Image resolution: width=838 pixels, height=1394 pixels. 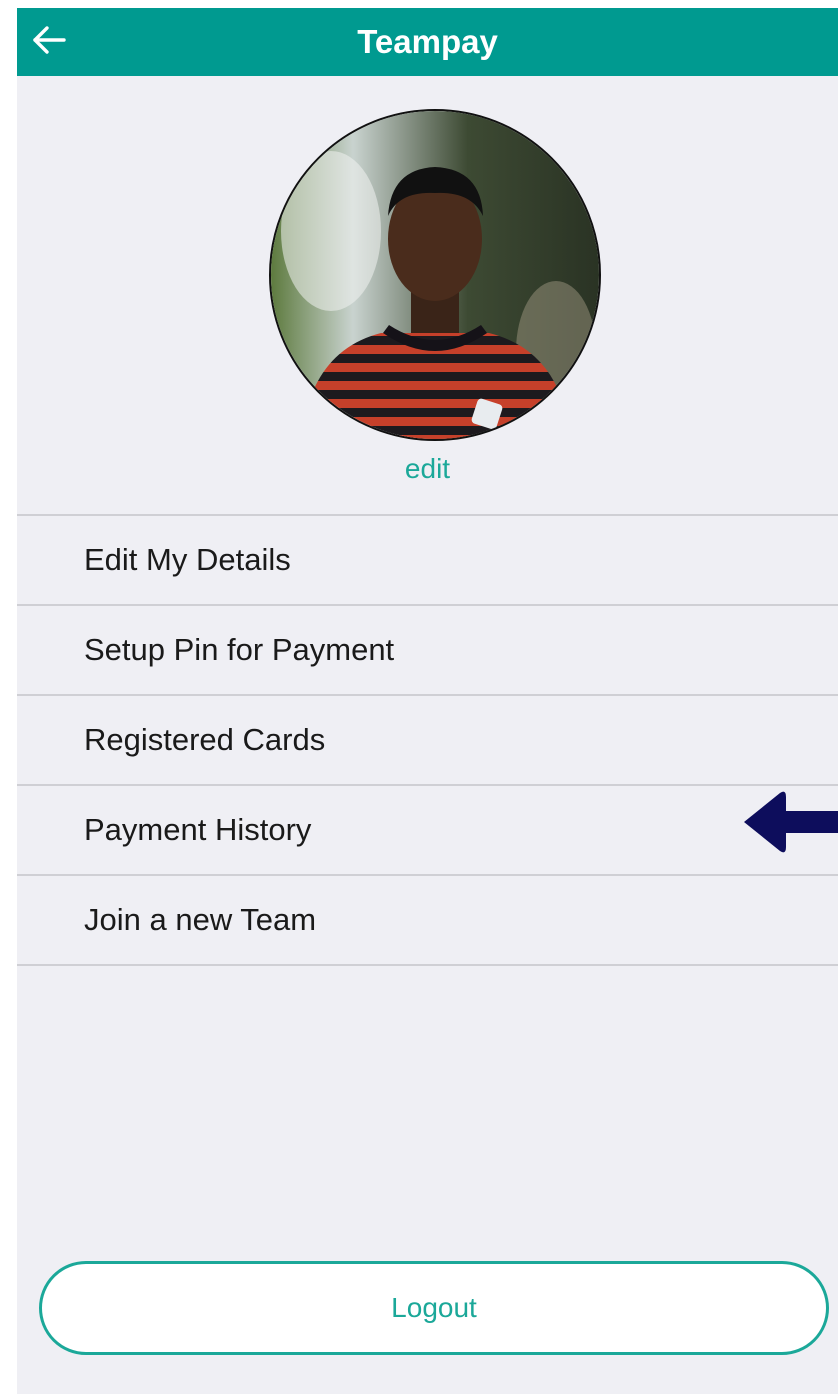 What do you see at coordinates (200, 919) in the screenshot?
I see `menu-item-label: Join a new Team` at bounding box center [200, 919].